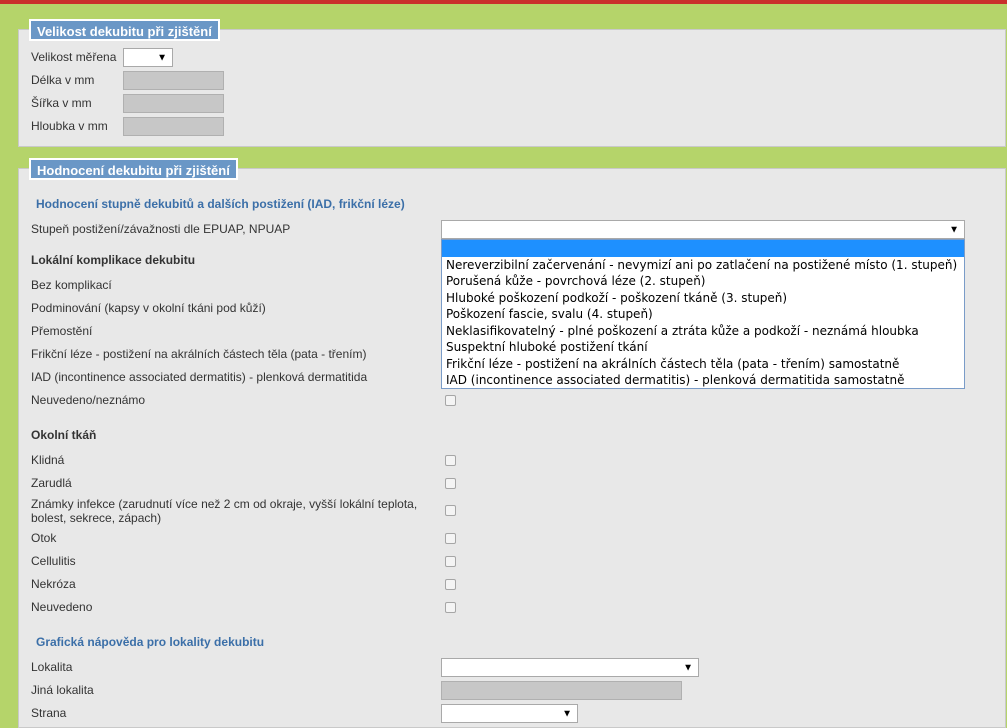 This screenshot has height=728, width=1007. What do you see at coordinates (148, 57) in the screenshot?
I see `measured-select: ▼` at bounding box center [148, 57].